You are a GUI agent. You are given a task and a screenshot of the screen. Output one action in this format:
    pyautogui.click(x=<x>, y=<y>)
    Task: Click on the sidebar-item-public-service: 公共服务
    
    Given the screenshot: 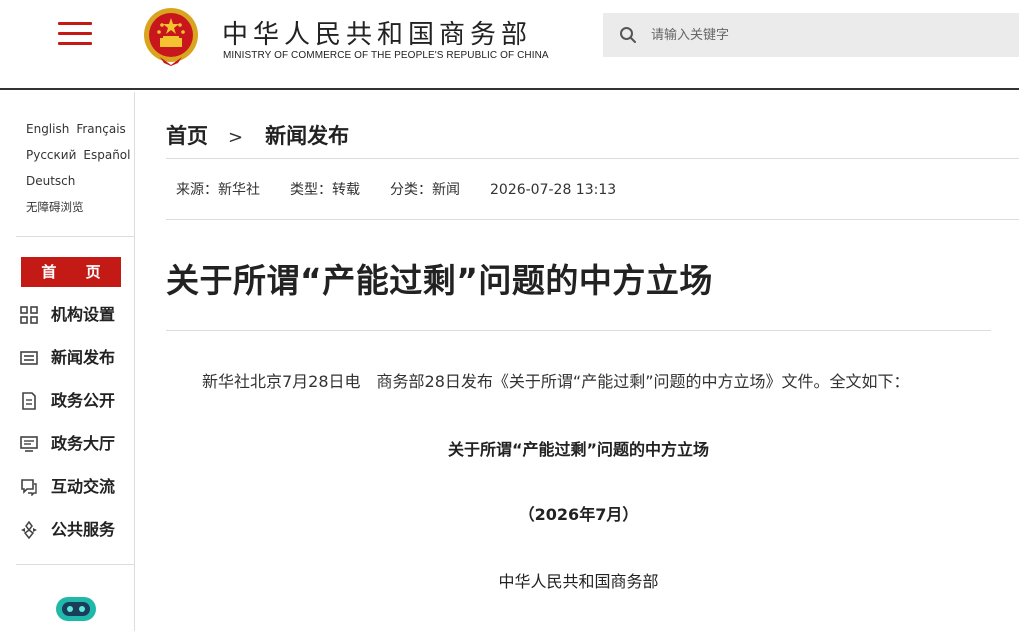 What is the action you would take?
    pyautogui.click(x=75, y=530)
    